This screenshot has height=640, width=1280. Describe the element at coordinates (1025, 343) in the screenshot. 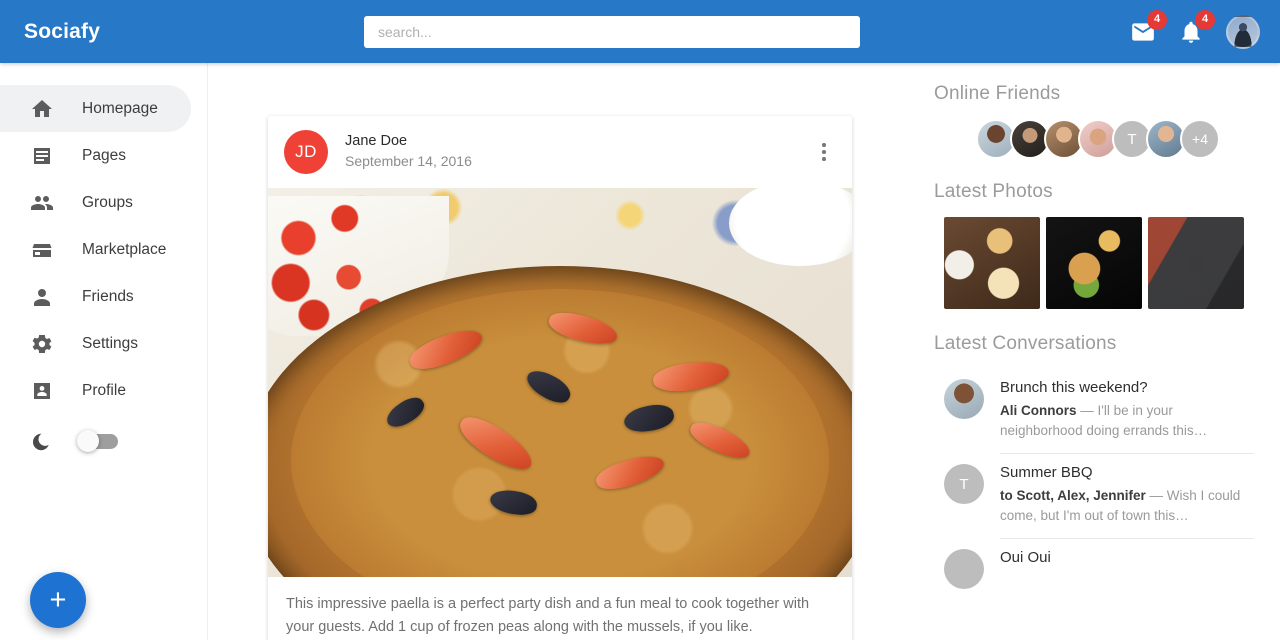

I see `latest-conversations-title: Latest Conversations` at that location.